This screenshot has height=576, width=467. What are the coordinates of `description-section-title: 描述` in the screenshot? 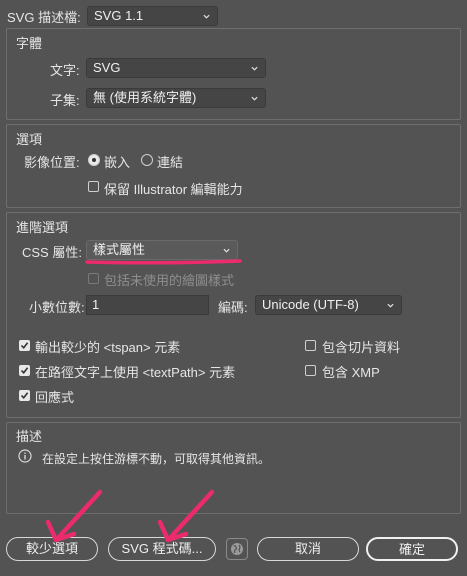 It's located at (29, 436).